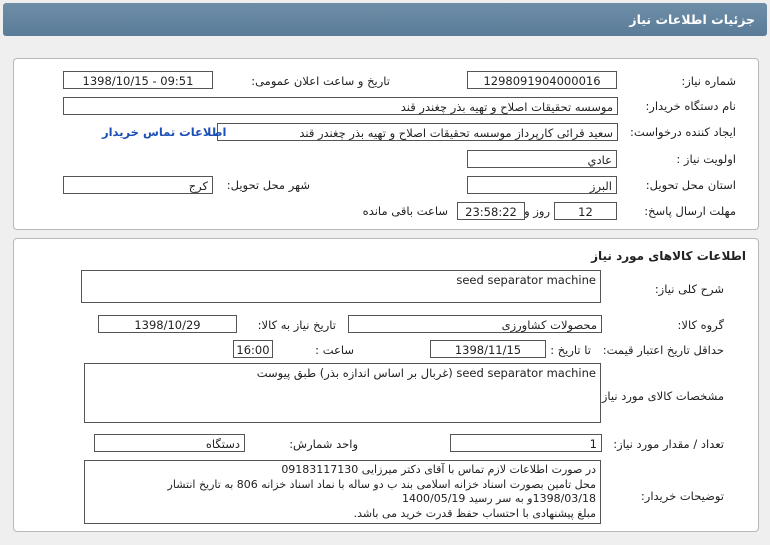 This screenshot has height=545, width=770. What do you see at coordinates (475, 324) in the screenshot?
I see `goods-group-field: محصولات کشاورزی` at bounding box center [475, 324].